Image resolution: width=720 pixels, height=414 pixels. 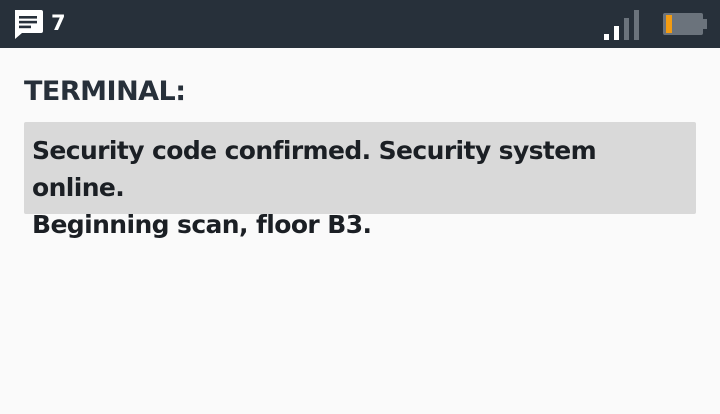 I want to click on chat-message-icon, so click(x=28, y=24).